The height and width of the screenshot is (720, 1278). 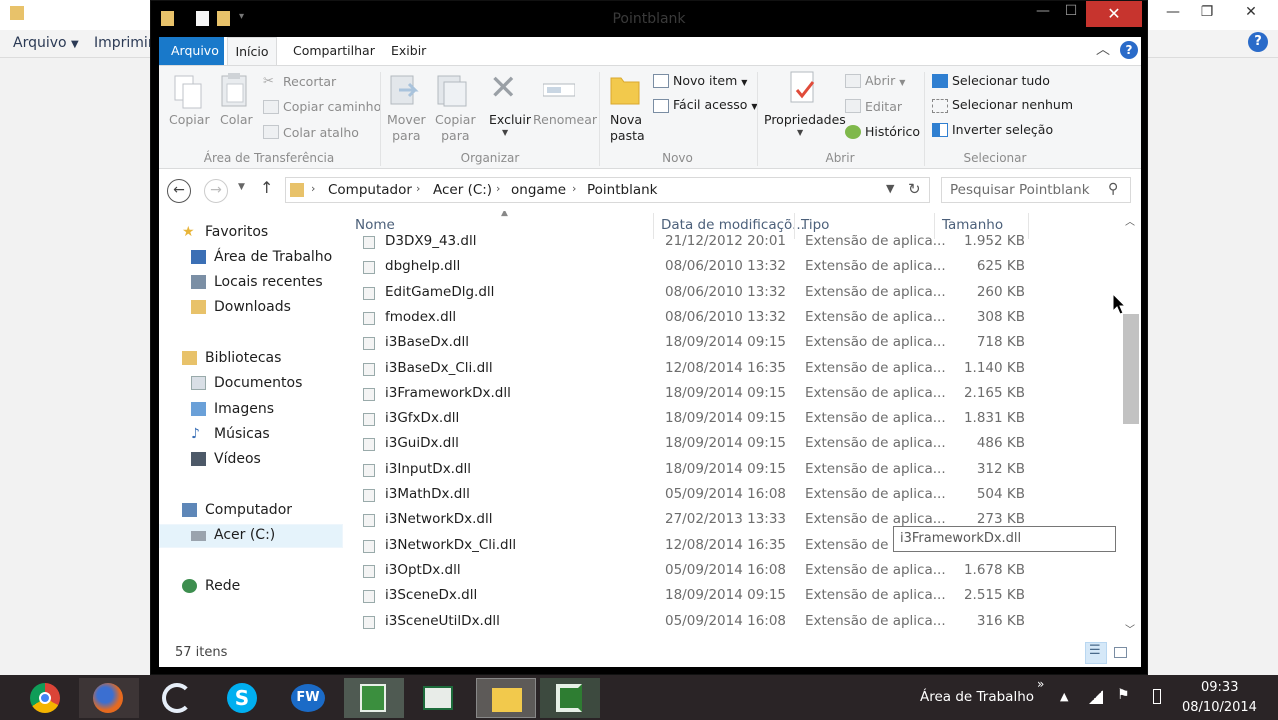 I want to click on taskbar-app-c-icon, so click(x=178, y=698).